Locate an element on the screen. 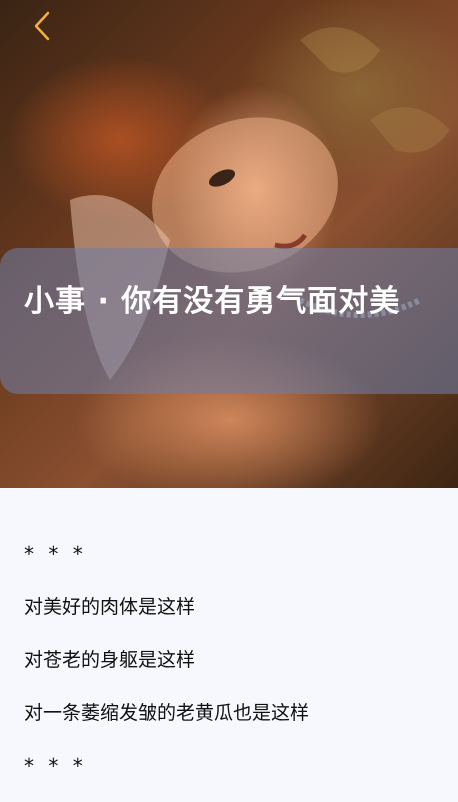 This screenshot has height=802, width=458. article-title: 小事 · 你有没有勇气面对美 is located at coordinates (212, 301).